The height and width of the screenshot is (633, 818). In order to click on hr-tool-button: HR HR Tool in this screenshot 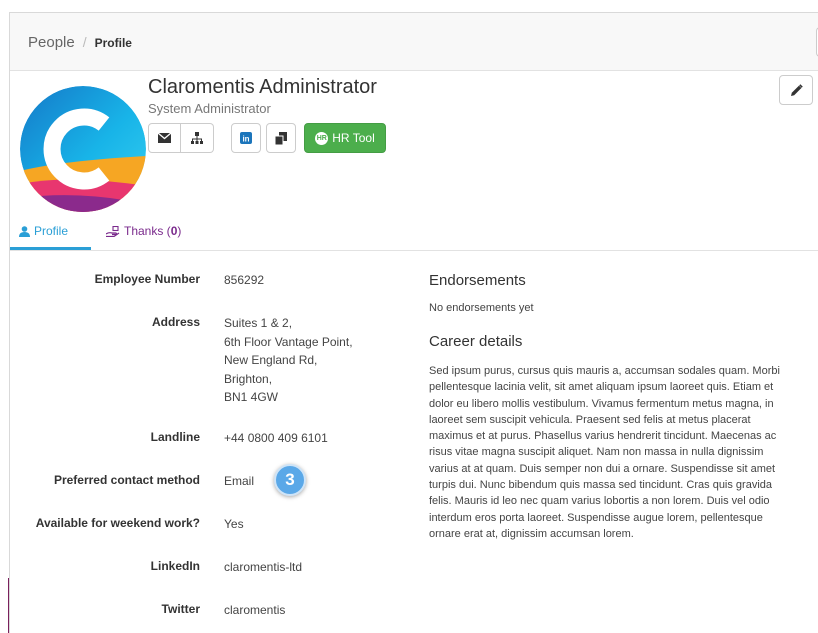, I will do `click(345, 138)`.